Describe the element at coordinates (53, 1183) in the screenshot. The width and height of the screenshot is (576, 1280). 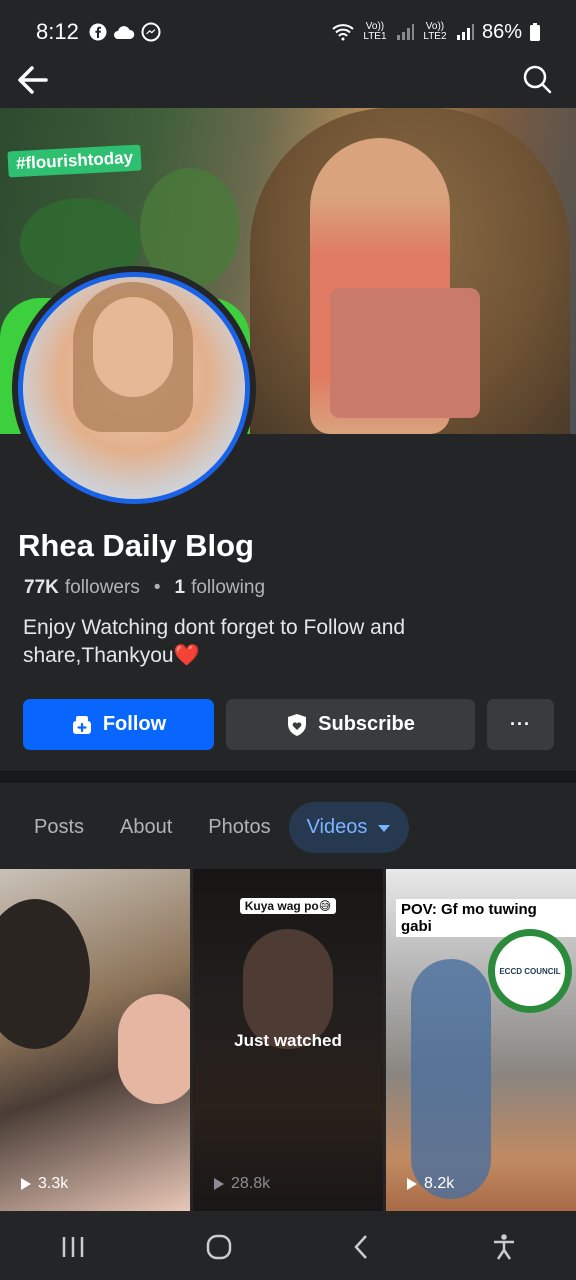
I see `video-views-count: 3.3k` at that location.